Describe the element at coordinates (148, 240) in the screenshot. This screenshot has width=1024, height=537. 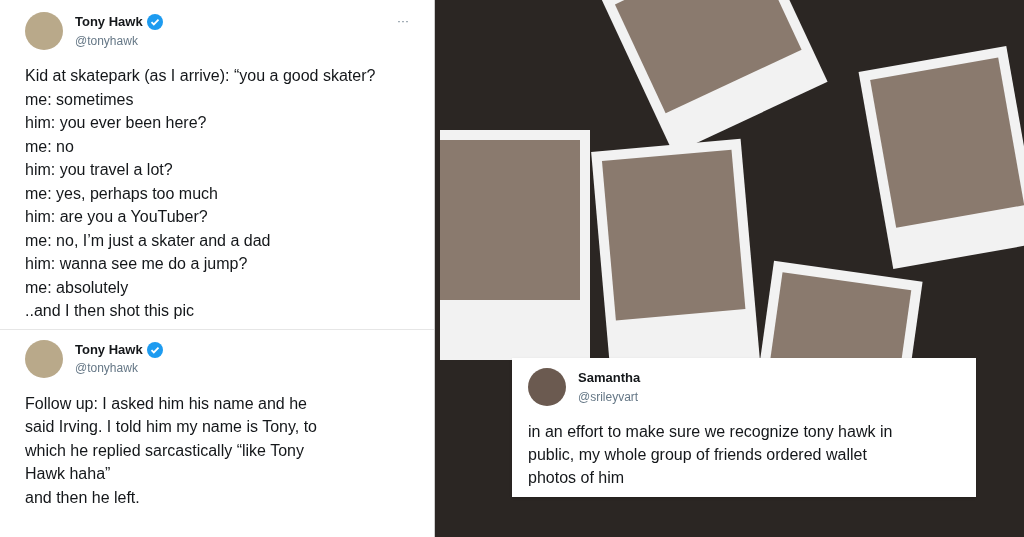
I see `tweet-text-line: me: no, I’m just a skater and a dad` at that location.